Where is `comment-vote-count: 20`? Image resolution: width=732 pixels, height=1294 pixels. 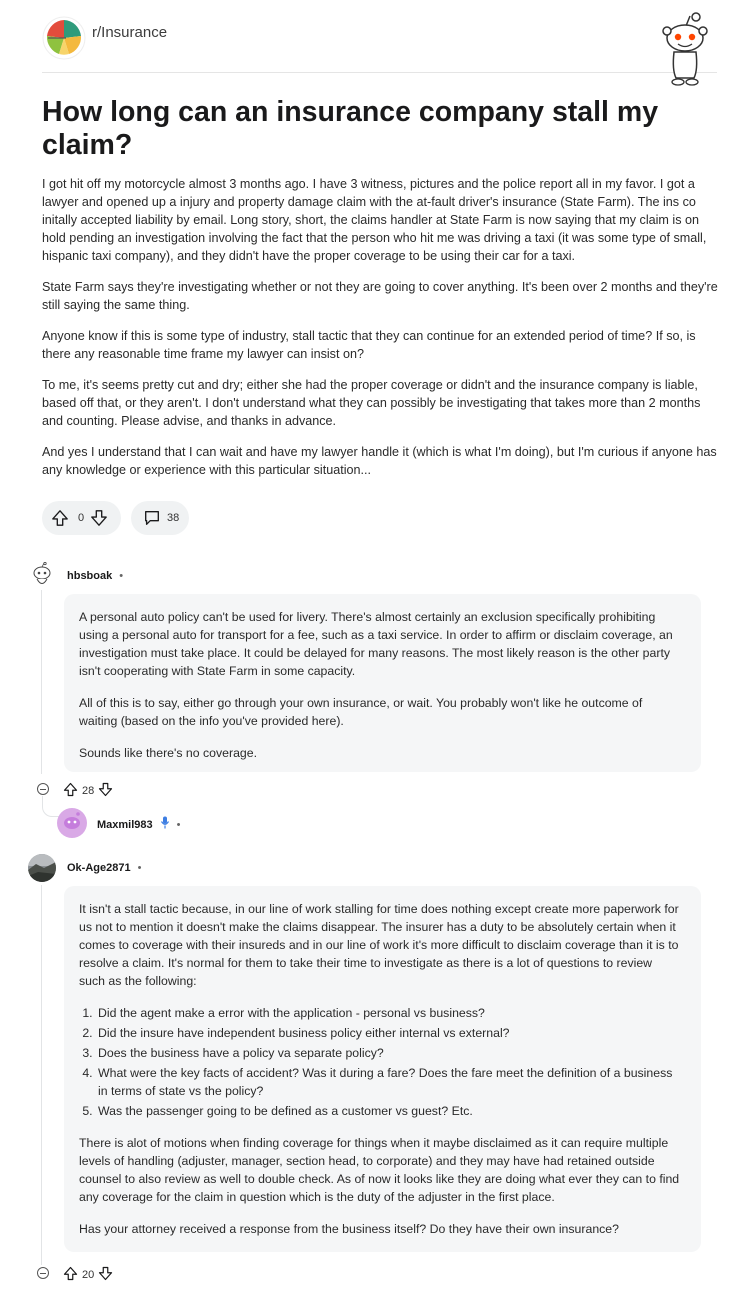
comment-vote-count: 20 is located at coordinates (88, 1275).